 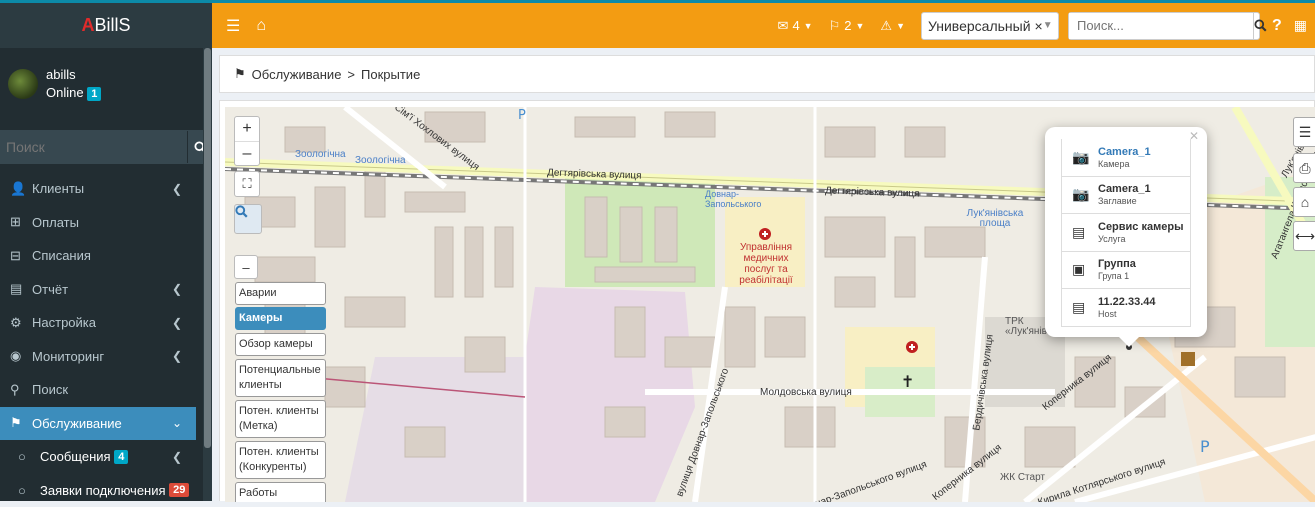 I want to click on menu-service: ⚑Обслуживание⌄, so click(x=98, y=424).